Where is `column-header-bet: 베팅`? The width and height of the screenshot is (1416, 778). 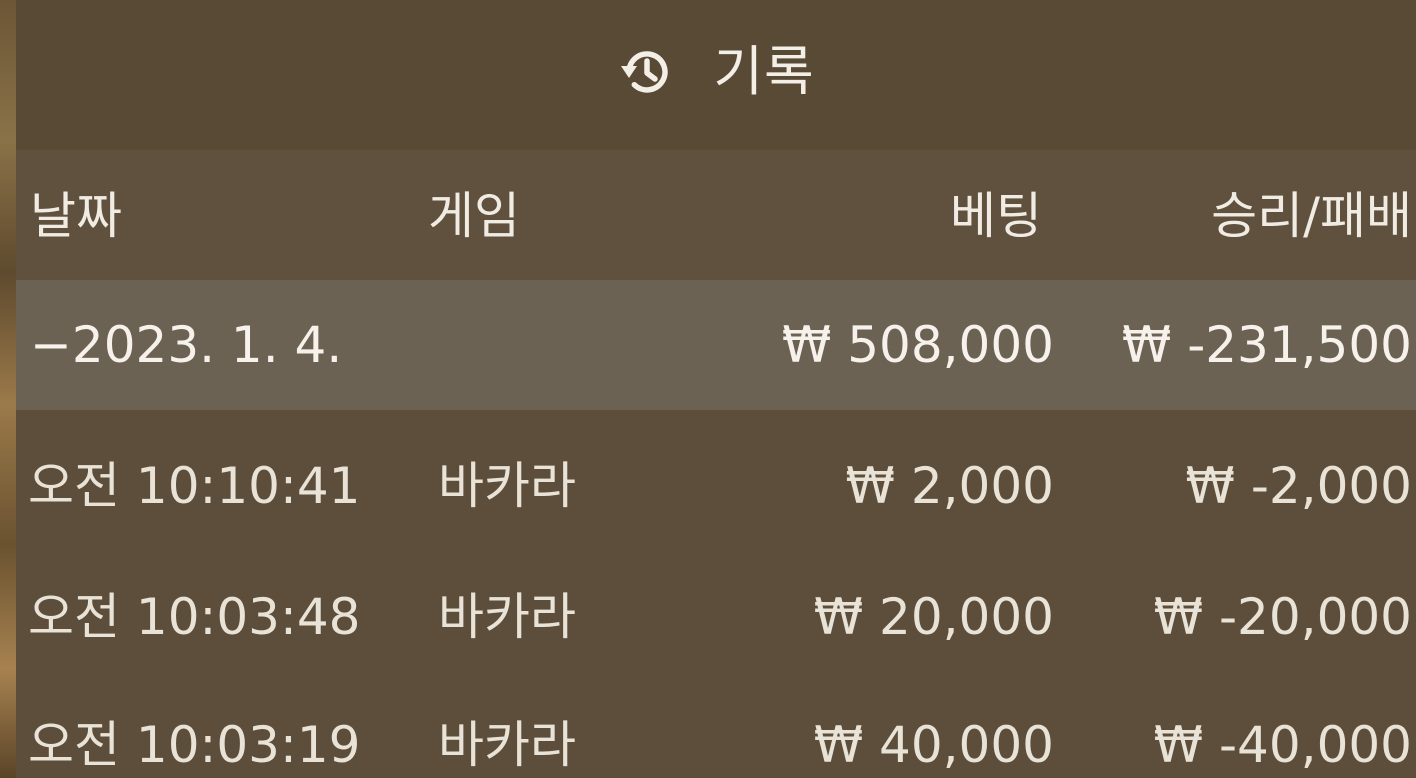
column-header-bet: 베팅 is located at coordinates (996, 216).